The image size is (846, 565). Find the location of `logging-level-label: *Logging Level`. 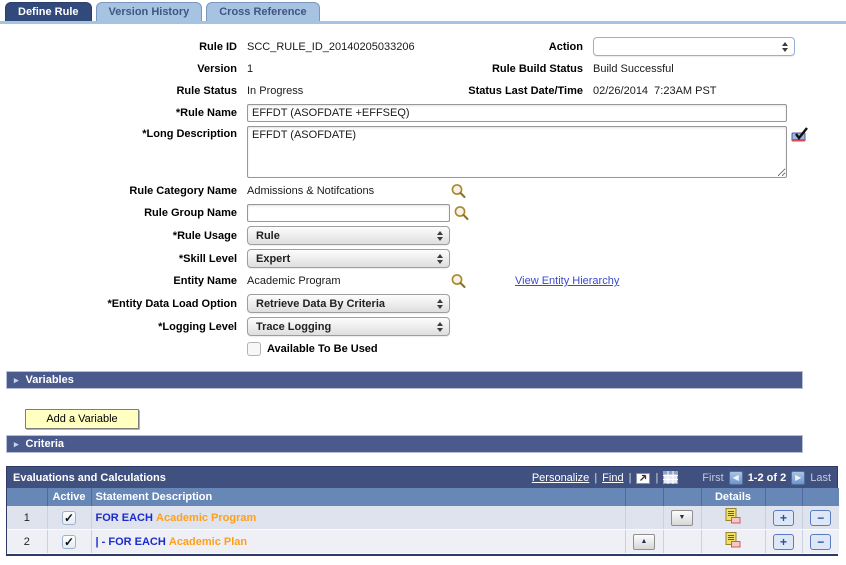

logging-level-label: *Logging Level is located at coordinates (197, 326).